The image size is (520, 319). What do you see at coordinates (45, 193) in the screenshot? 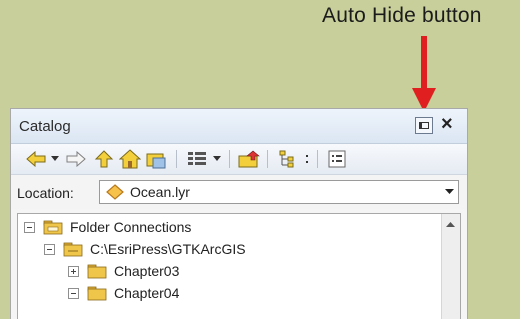
I see `location-label: Location:` at bounding box center [45, 193].